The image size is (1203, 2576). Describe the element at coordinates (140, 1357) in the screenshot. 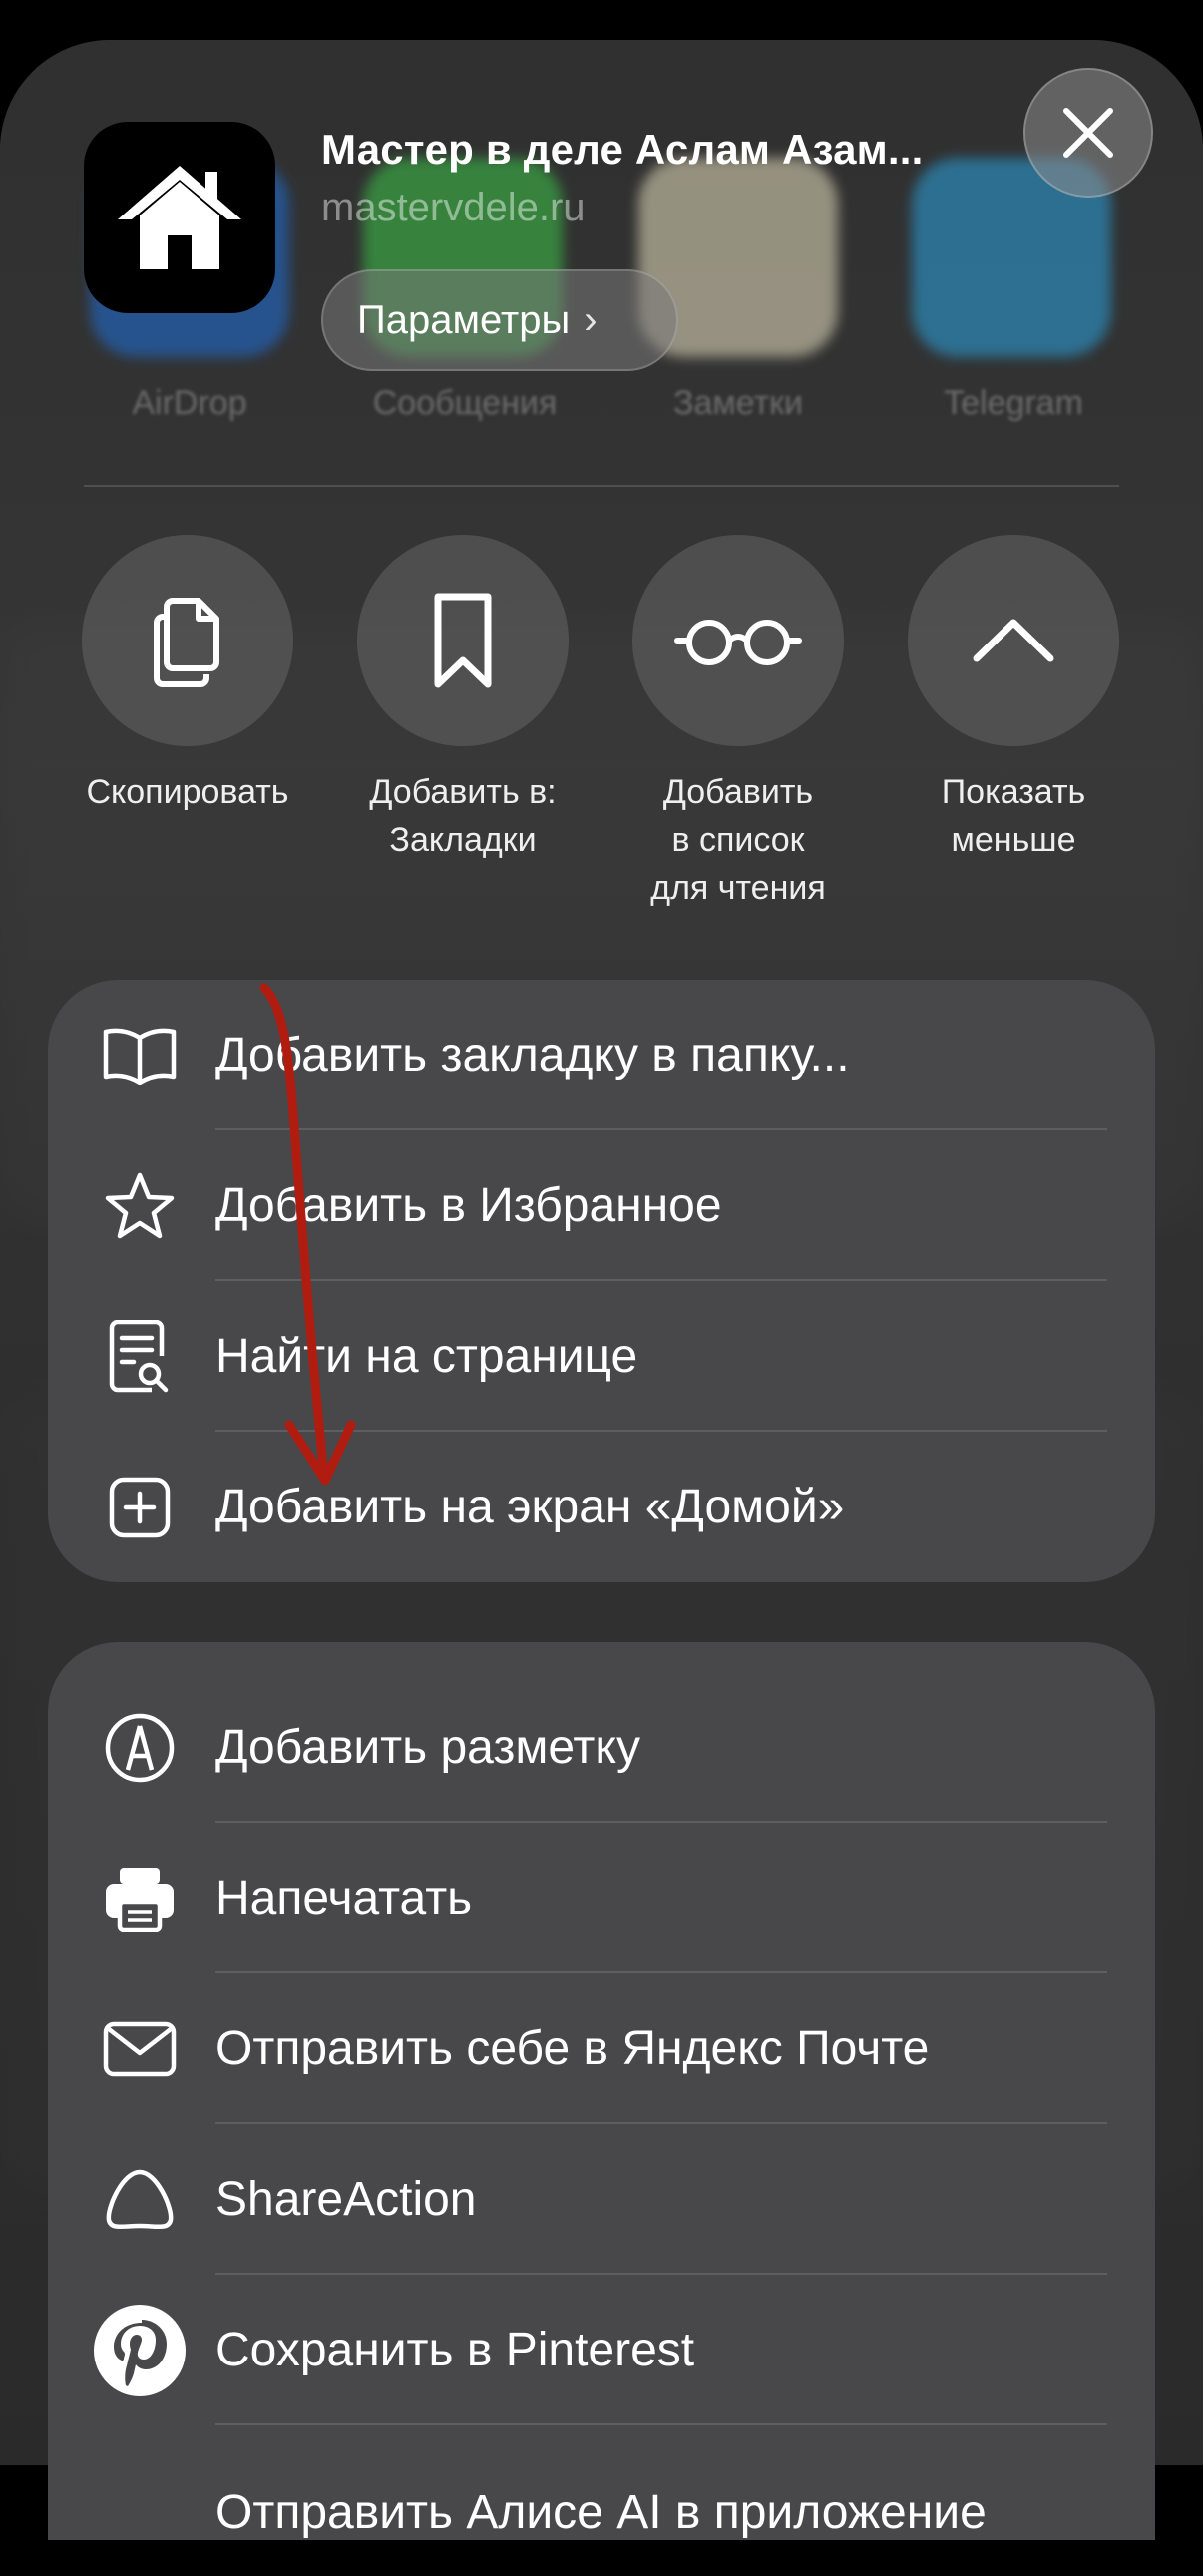

I see `find-on-page-icon` at that location.